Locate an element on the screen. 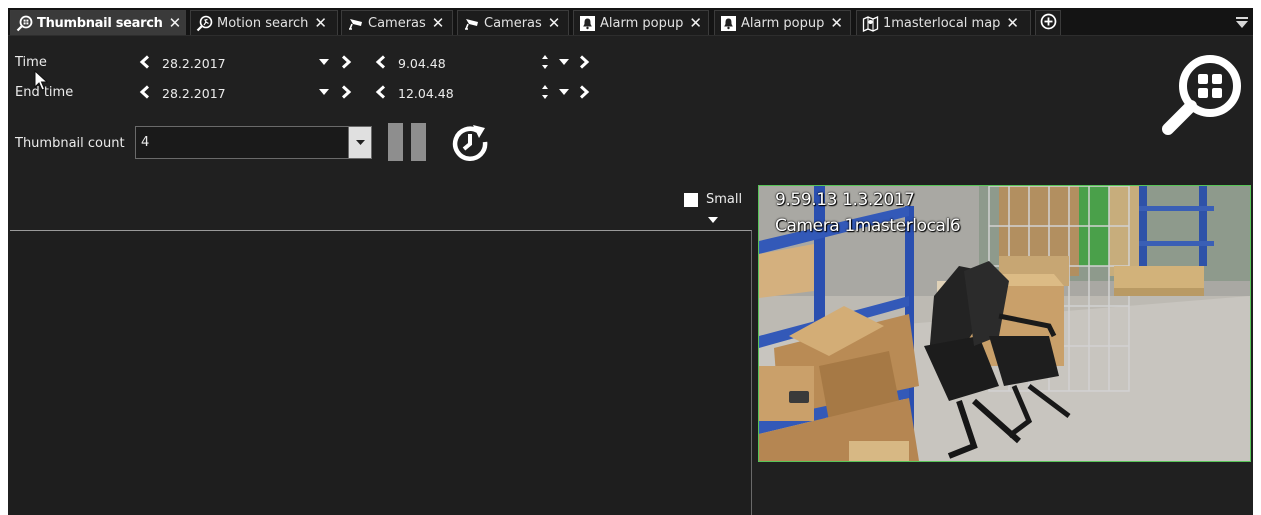 The height and width of the screenshot is (515, 1261). thumbnail-count-label: Thumbnail count is located at coordinates (70, 143).